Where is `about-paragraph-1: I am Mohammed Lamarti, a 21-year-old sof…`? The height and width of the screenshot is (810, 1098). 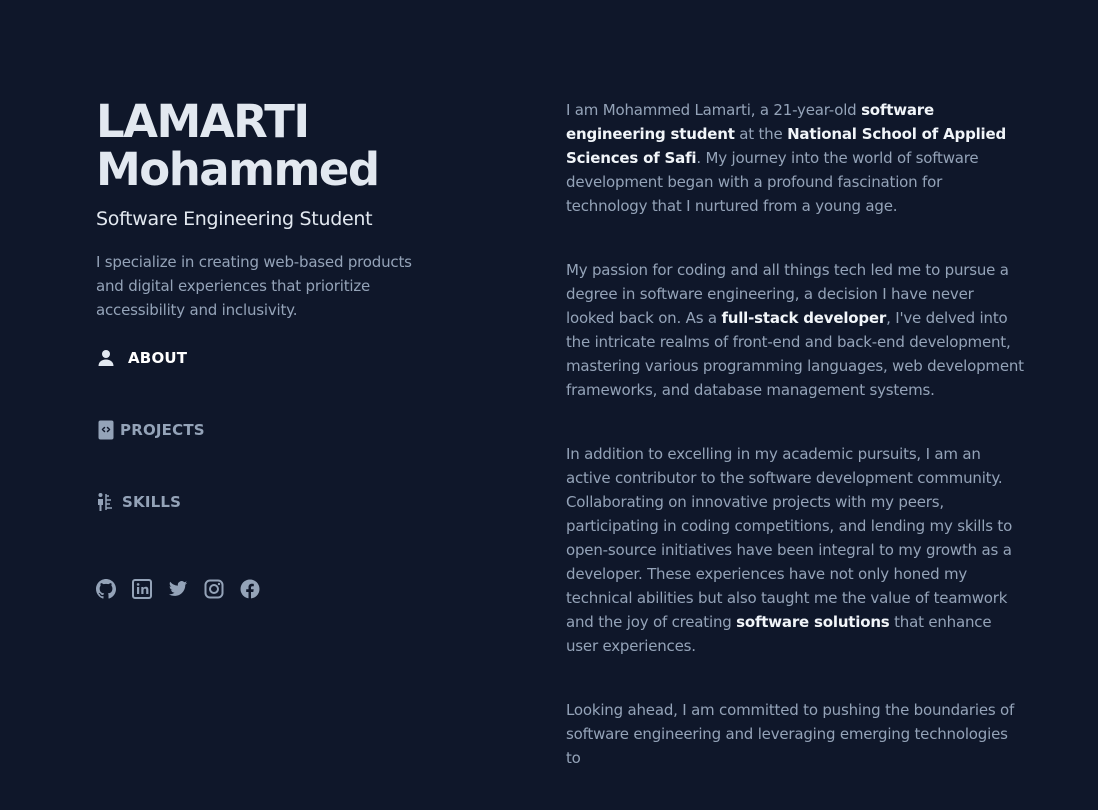
about-paragraph-1: I am Mohammed Lamarti, a 21-year-old sof… is located at coordinates (796, 158).